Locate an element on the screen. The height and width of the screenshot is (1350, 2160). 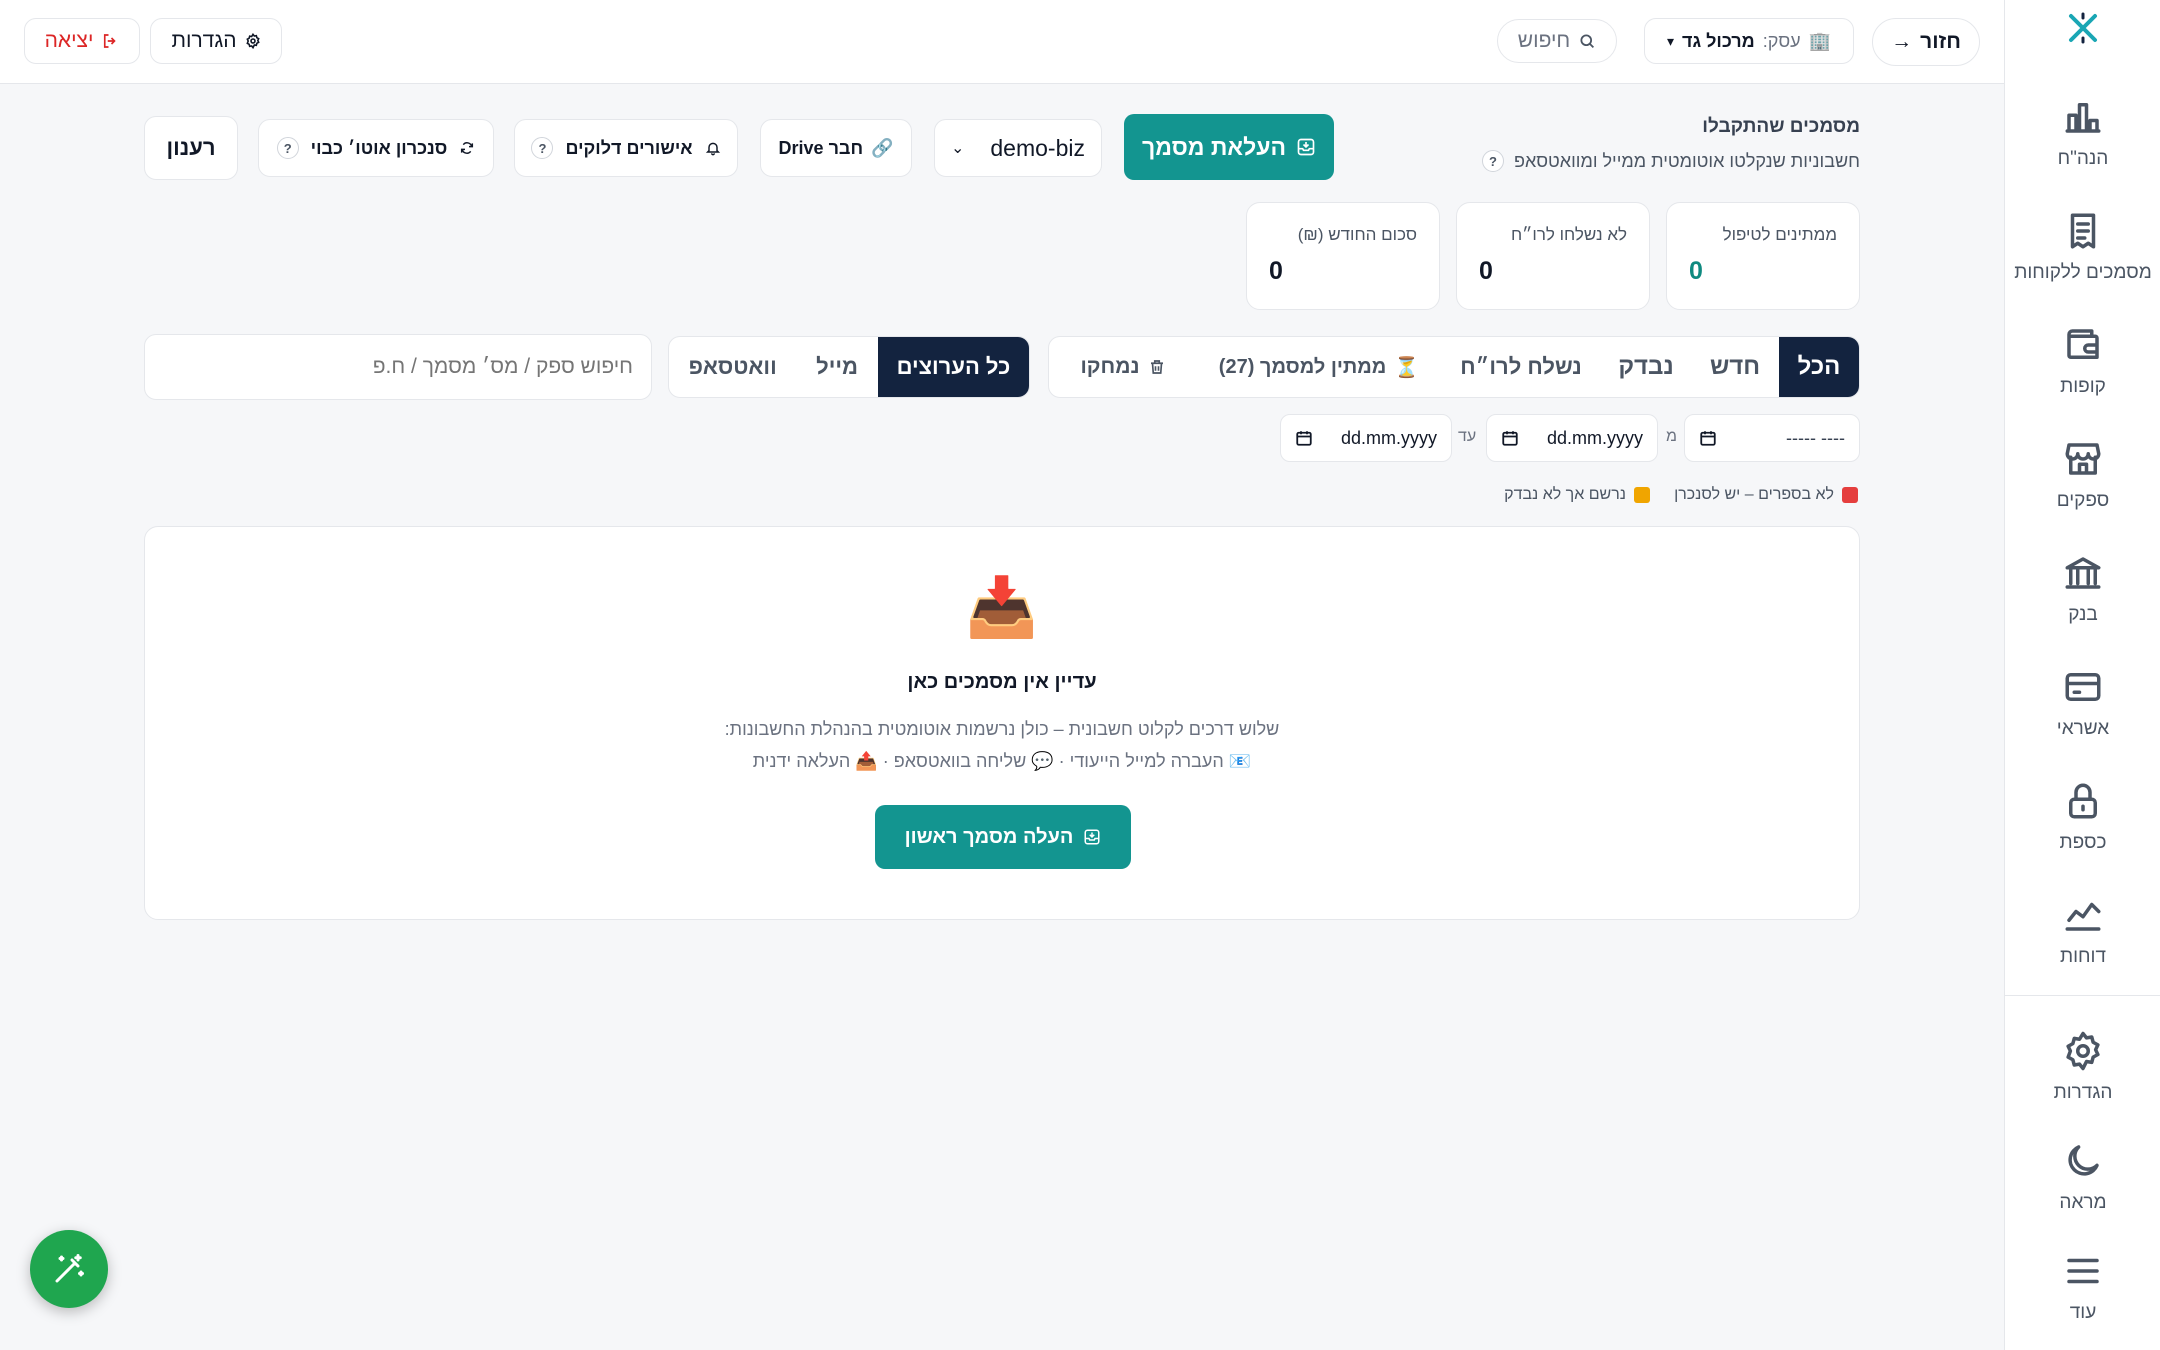
moon-icon is located at coordinates (2083, 1160).